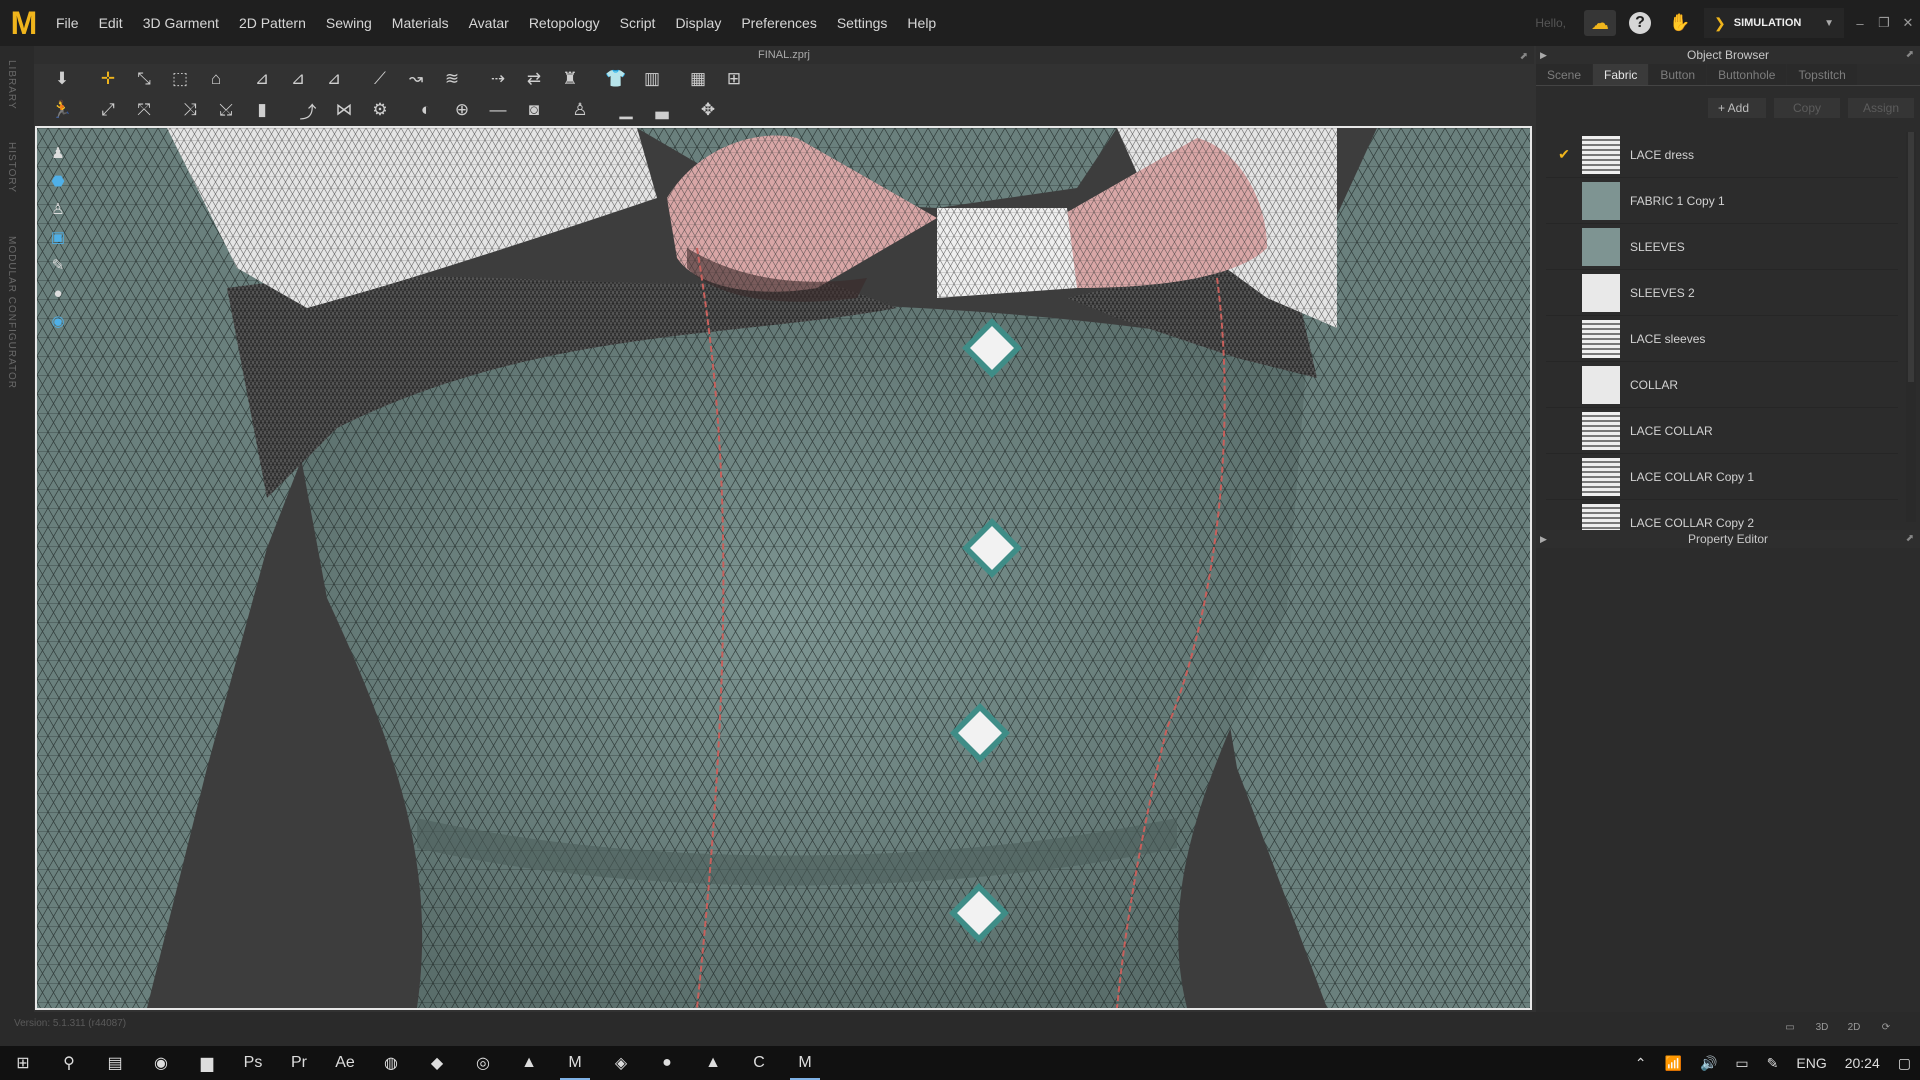 This screenshot has width=1920, height=1080. What do you see at coordinates (698, 23) in the screenshot?
I see `menu-display: Display` at bounding box center [698, 23].